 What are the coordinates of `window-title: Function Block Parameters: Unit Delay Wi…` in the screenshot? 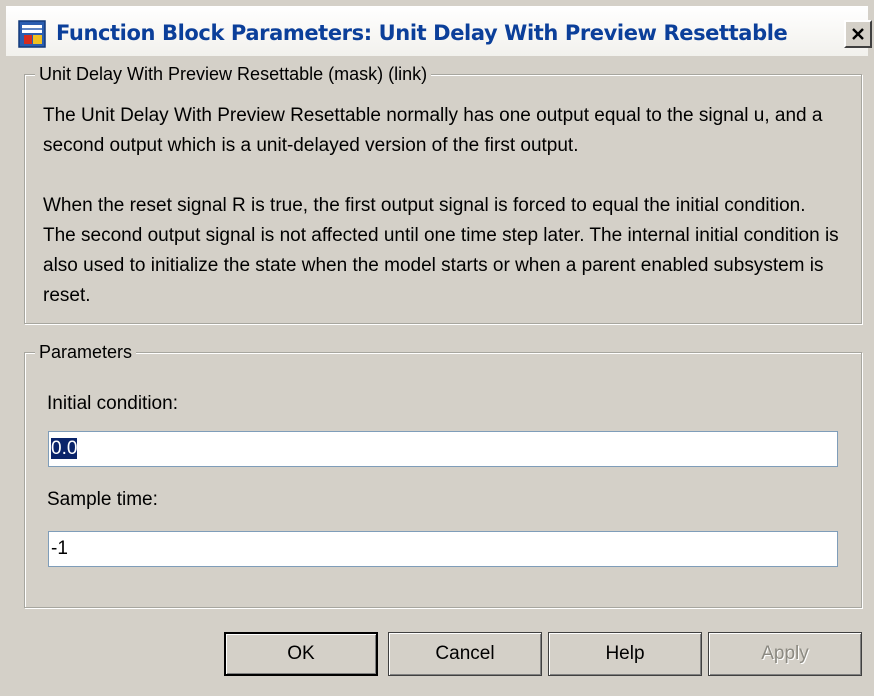 It's located at (422, 33).